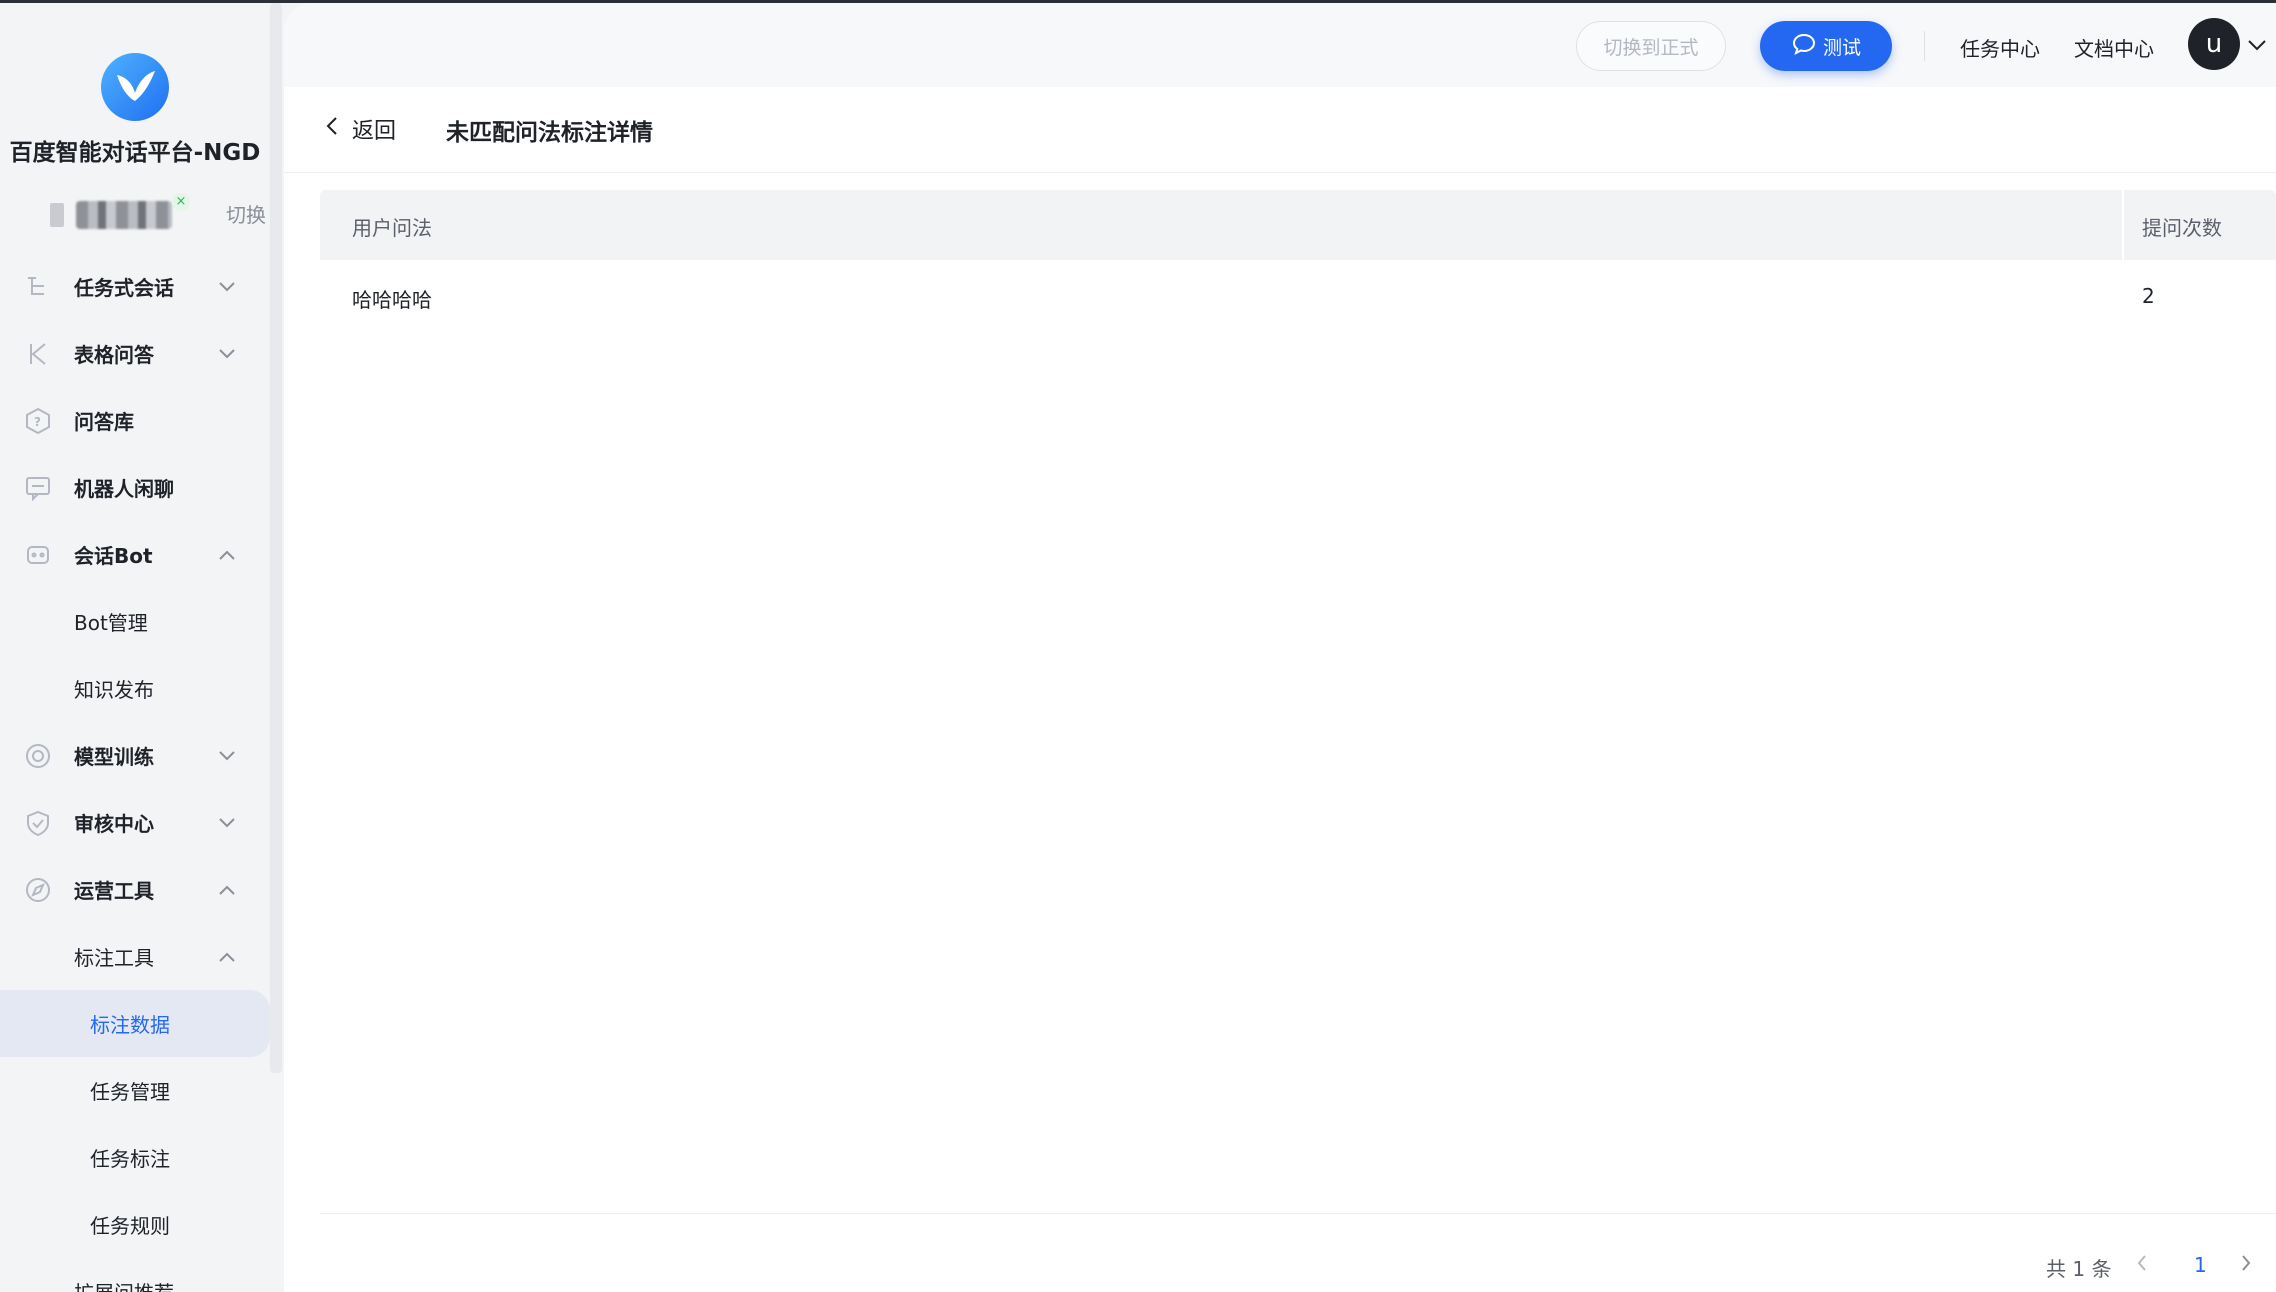  What do you see at coordinates (2200, 1265) in the screenshot?
I see `pagination-page-1: 1` at bounding box center [2200, 1265].